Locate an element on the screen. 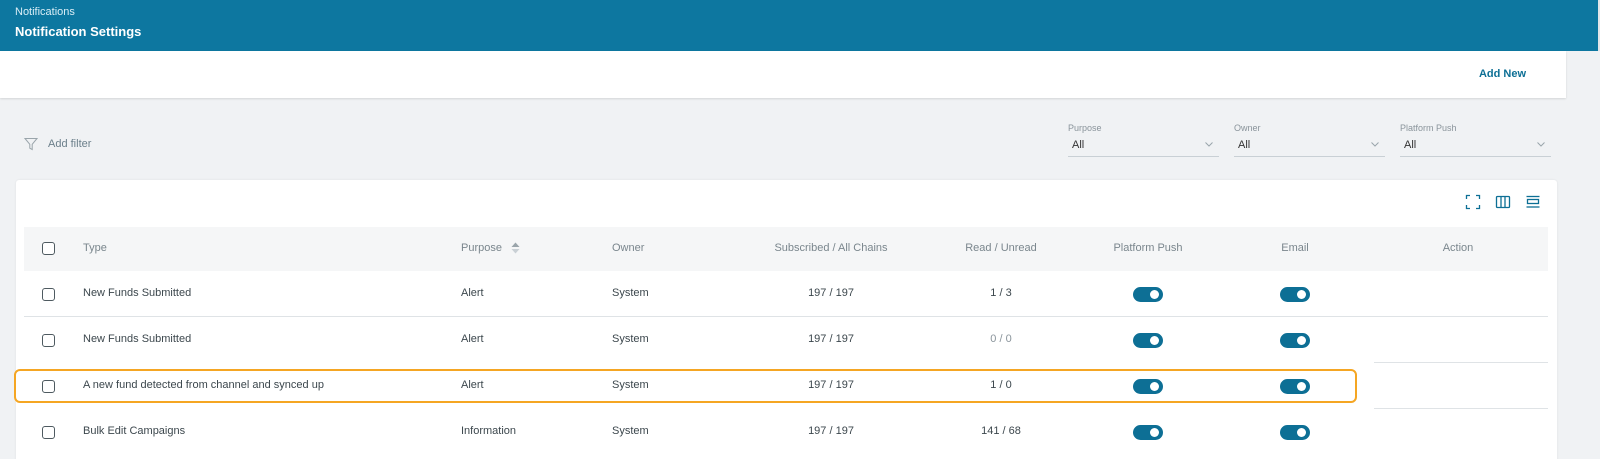  column-header-read-unread: Read / Unread is located at coordinates (1001, 248).